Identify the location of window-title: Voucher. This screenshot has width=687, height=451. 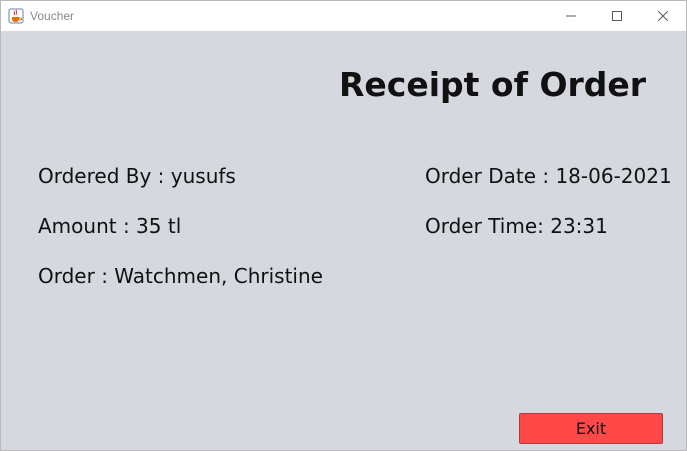
(52, 16).